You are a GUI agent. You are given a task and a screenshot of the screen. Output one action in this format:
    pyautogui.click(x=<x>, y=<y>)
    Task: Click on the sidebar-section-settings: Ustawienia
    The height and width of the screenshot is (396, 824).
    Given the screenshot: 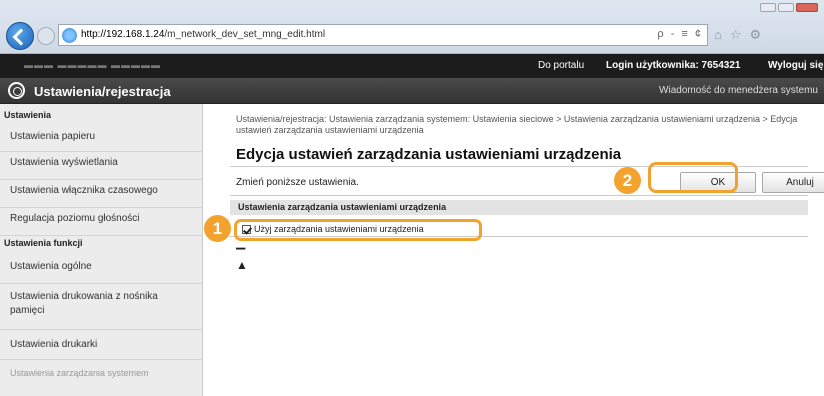 What is the action you would take?
    pyautogui.click(x=28, y=115)
    